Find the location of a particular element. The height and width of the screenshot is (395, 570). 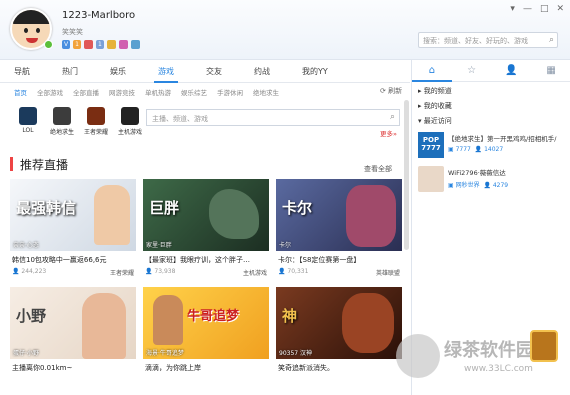

honor-of-kings-icon is located at coordinates (96, 116).